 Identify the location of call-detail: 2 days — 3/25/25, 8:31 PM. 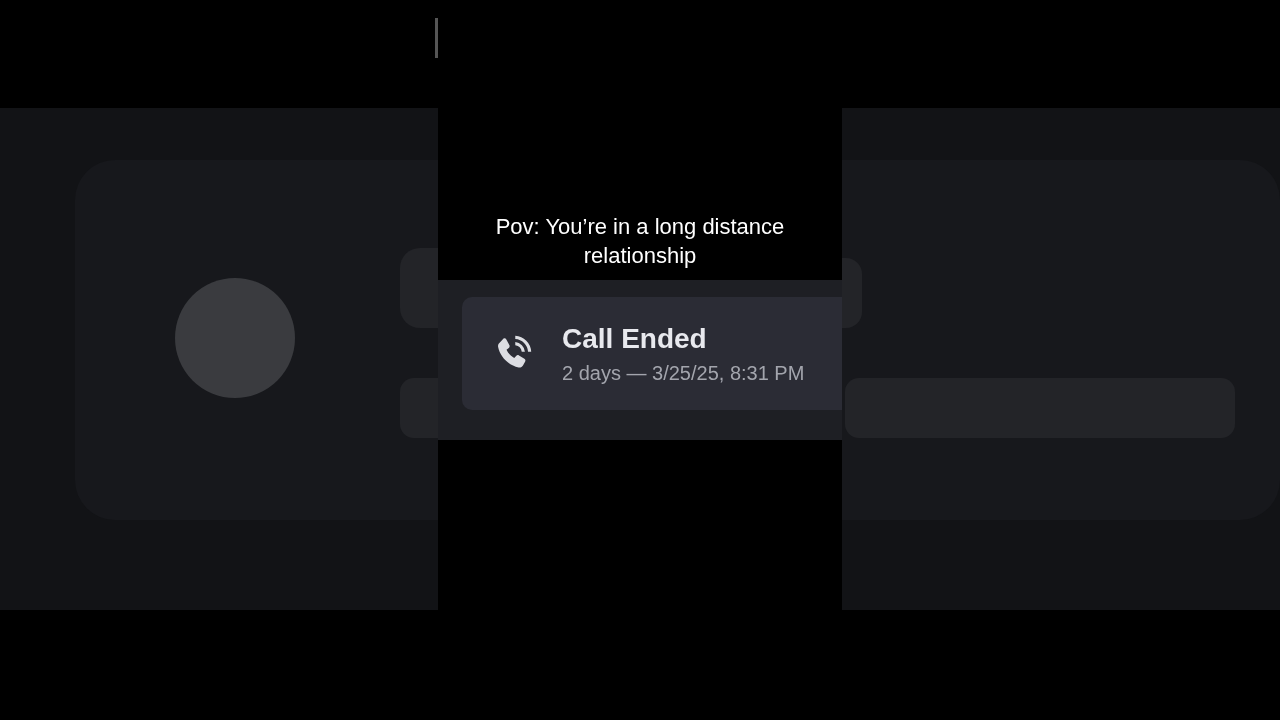
(683, 373).